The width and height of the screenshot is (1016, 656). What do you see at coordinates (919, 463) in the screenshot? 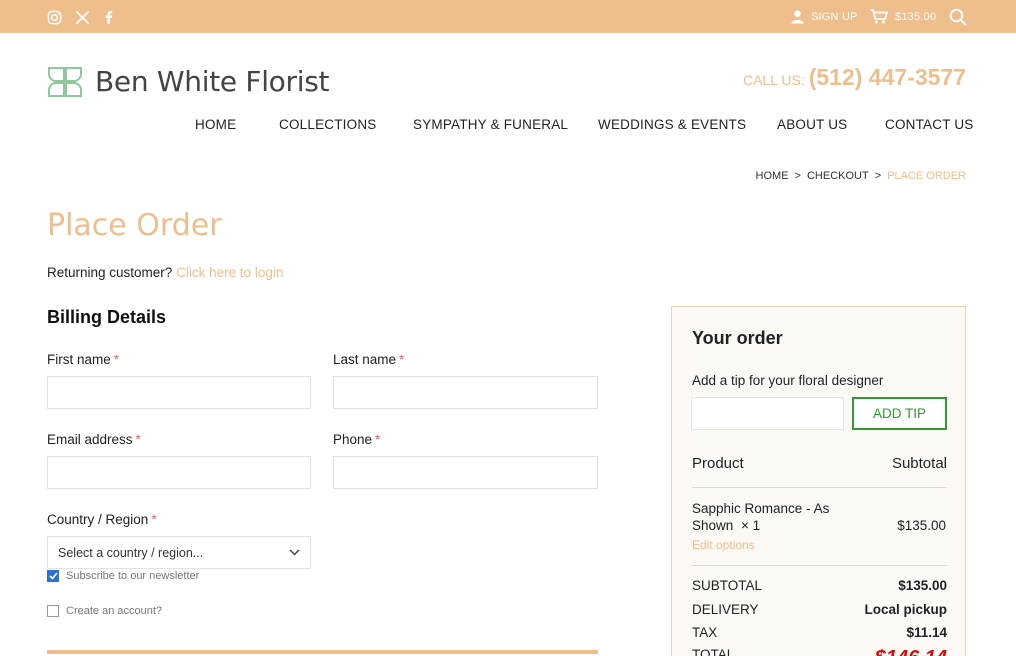
I see `col-subtotal: Subtotal` at bounding box center [919, 463].